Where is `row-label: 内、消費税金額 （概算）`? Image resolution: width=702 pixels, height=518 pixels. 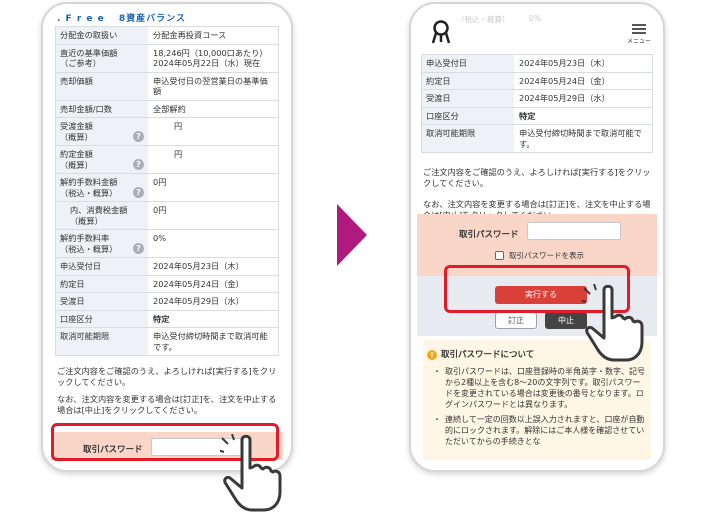
row-label: 内、消費税金額 （概算） is located at coordinates (102, 215).